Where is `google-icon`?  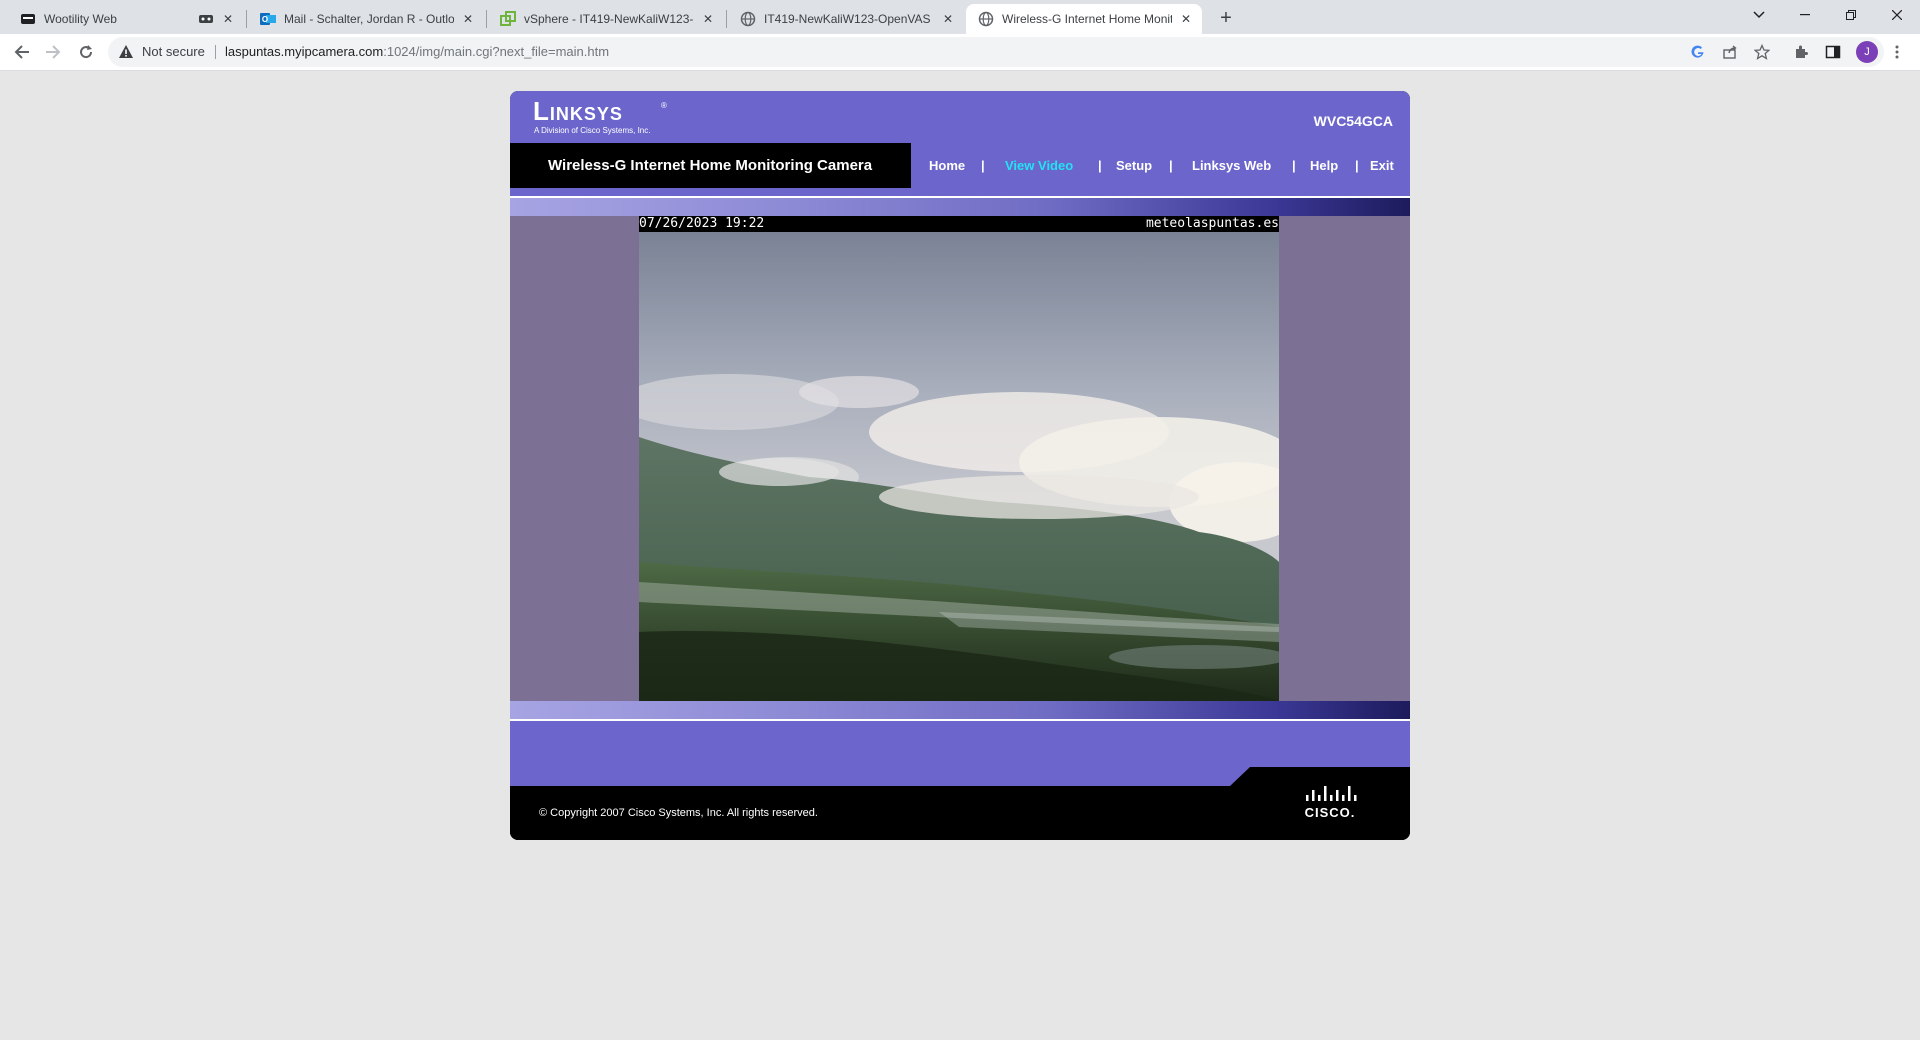
google-icon is located at coordinates (1698, 52).